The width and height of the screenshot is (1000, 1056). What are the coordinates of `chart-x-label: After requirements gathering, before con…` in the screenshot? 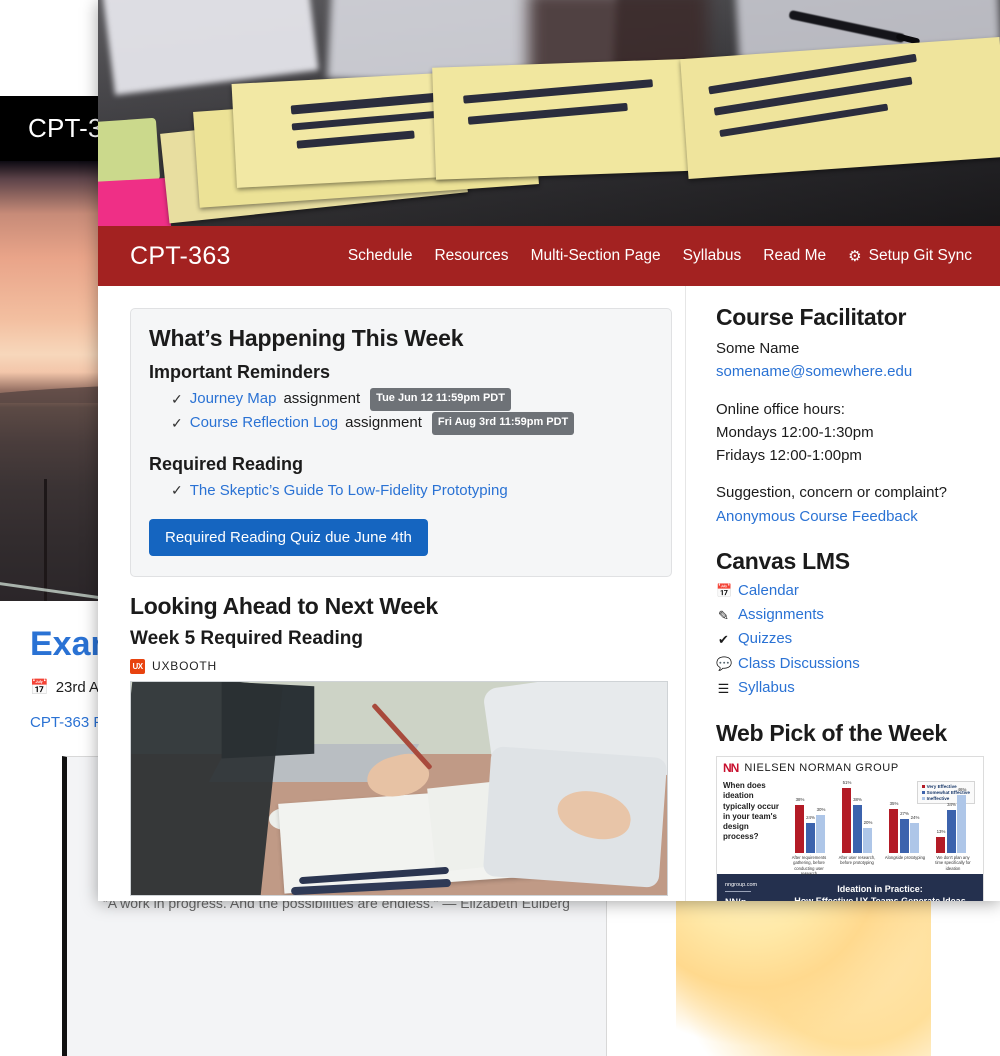 It's located at (809, 865).